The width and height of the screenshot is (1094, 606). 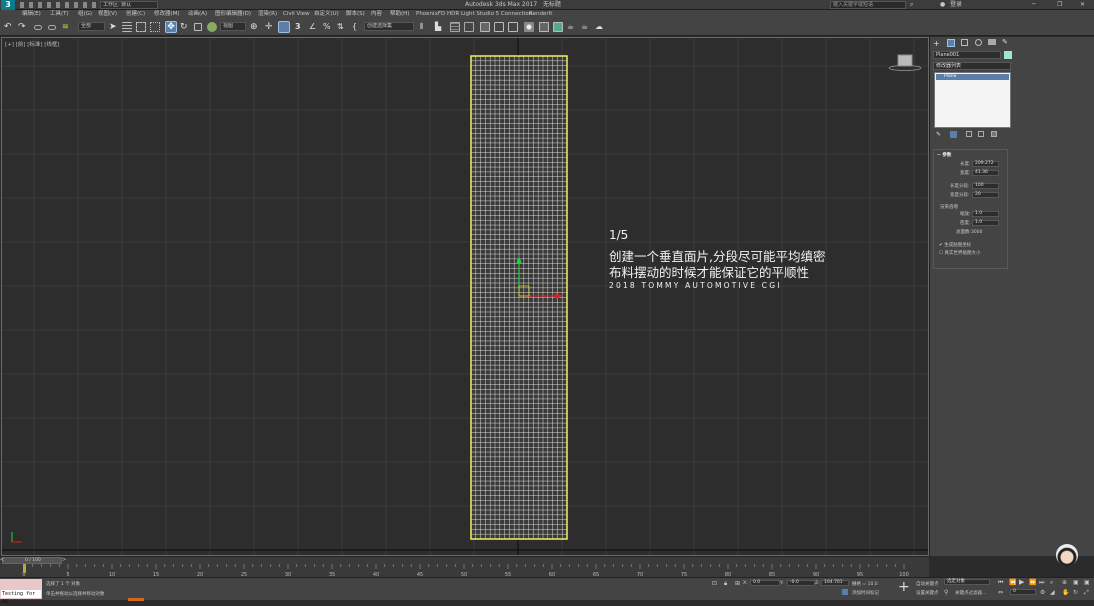 What do you see at coordinates (52, 27) in the screenshot?
I see `unlink-icon` at bounding box center [52, 27].